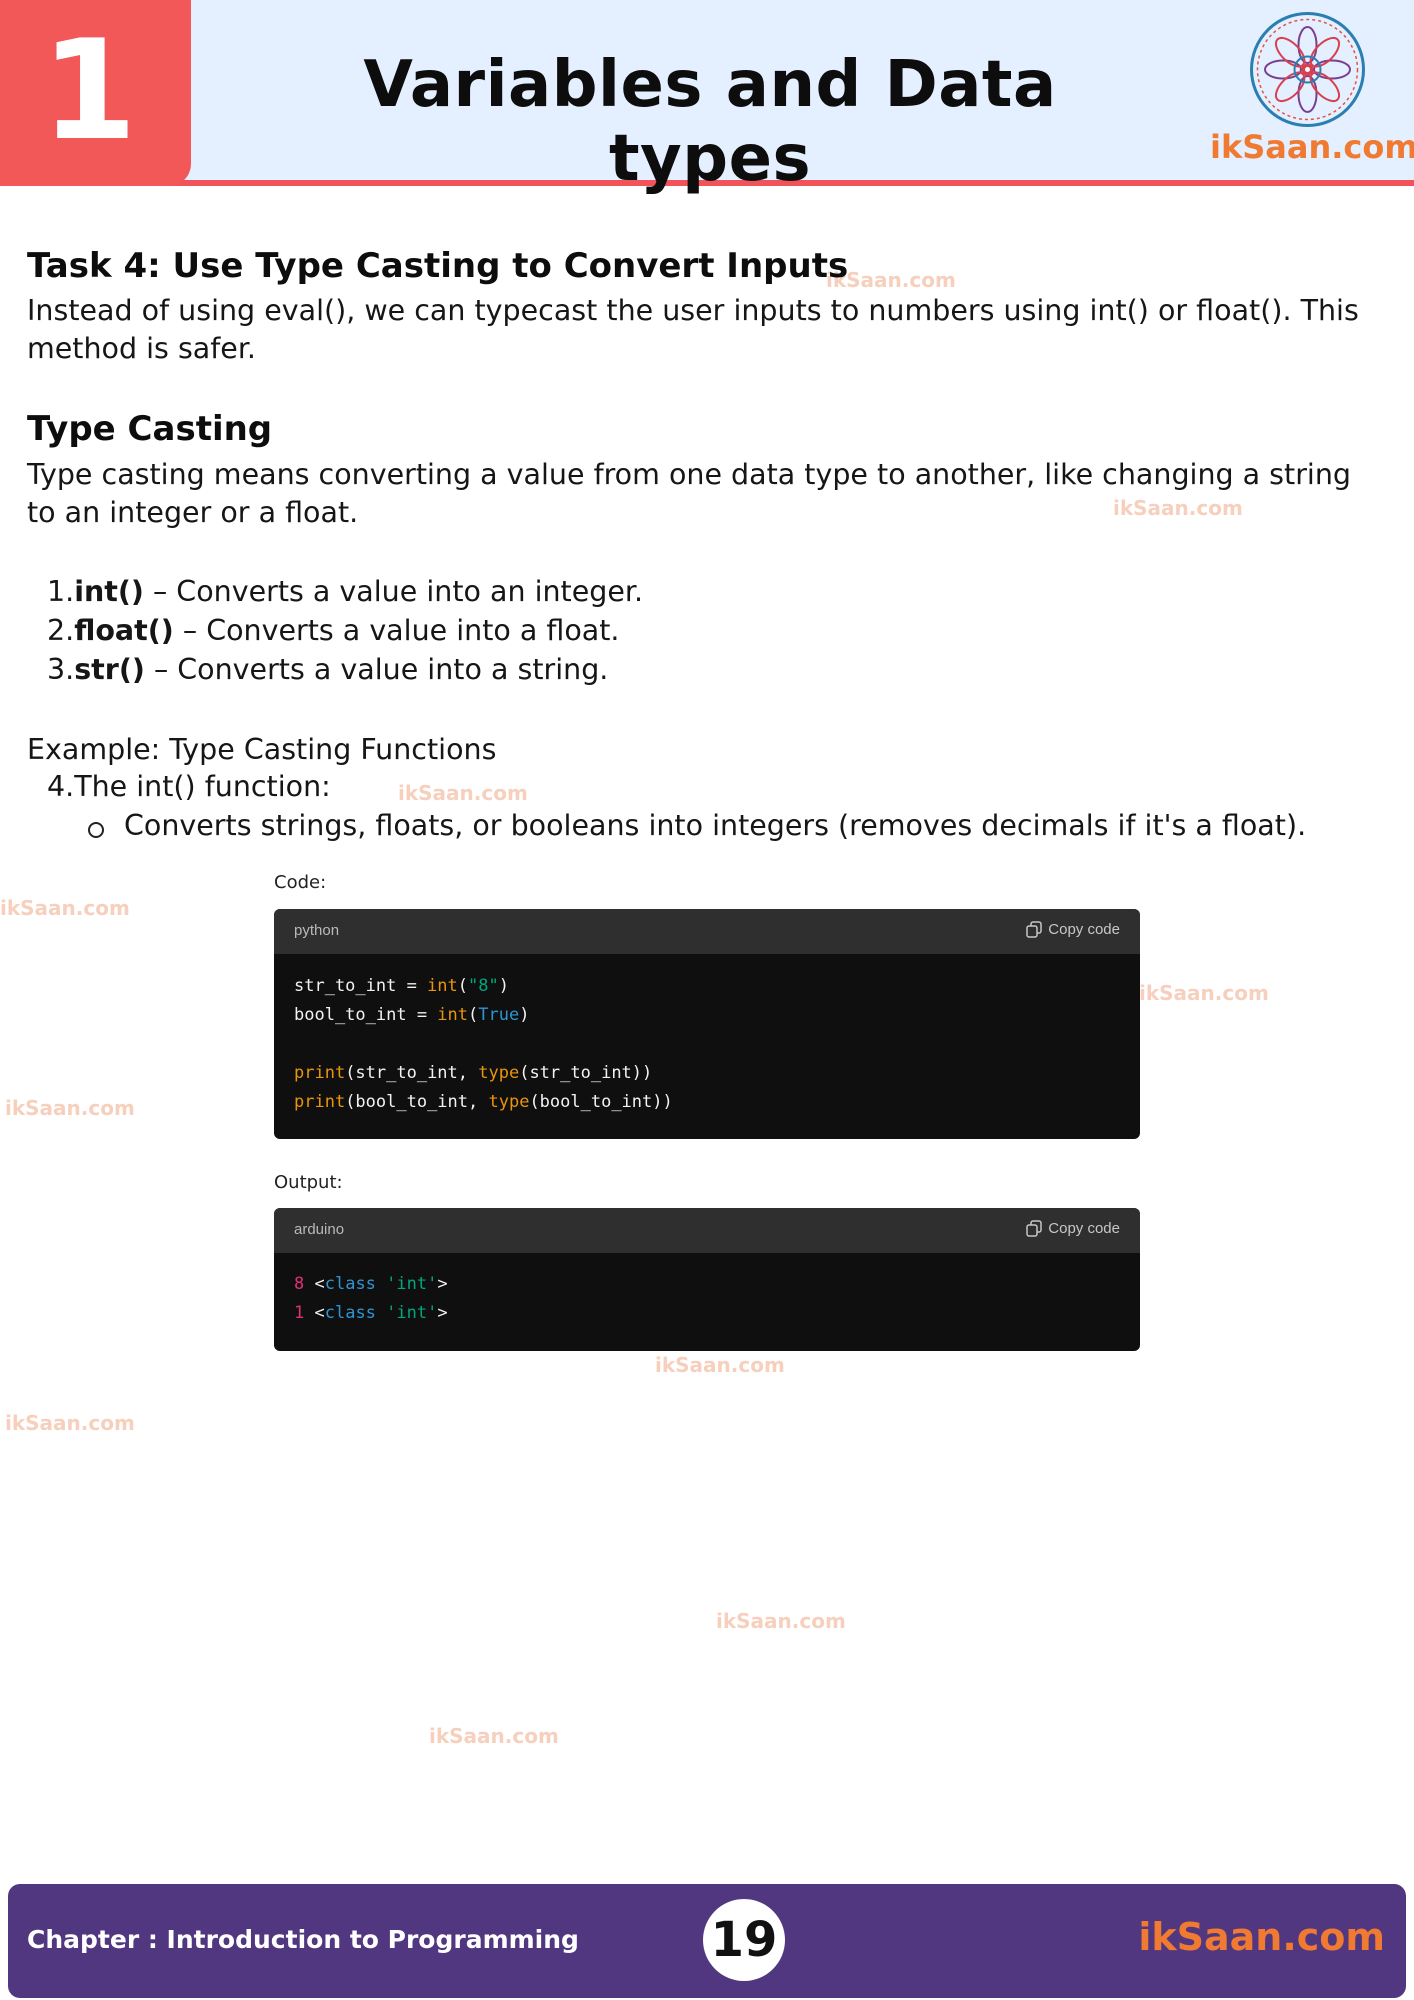 The width and height of the screenshot is (1414, 2000). I want to click on function-description: – Converts a value into a string., so click(376, 669).